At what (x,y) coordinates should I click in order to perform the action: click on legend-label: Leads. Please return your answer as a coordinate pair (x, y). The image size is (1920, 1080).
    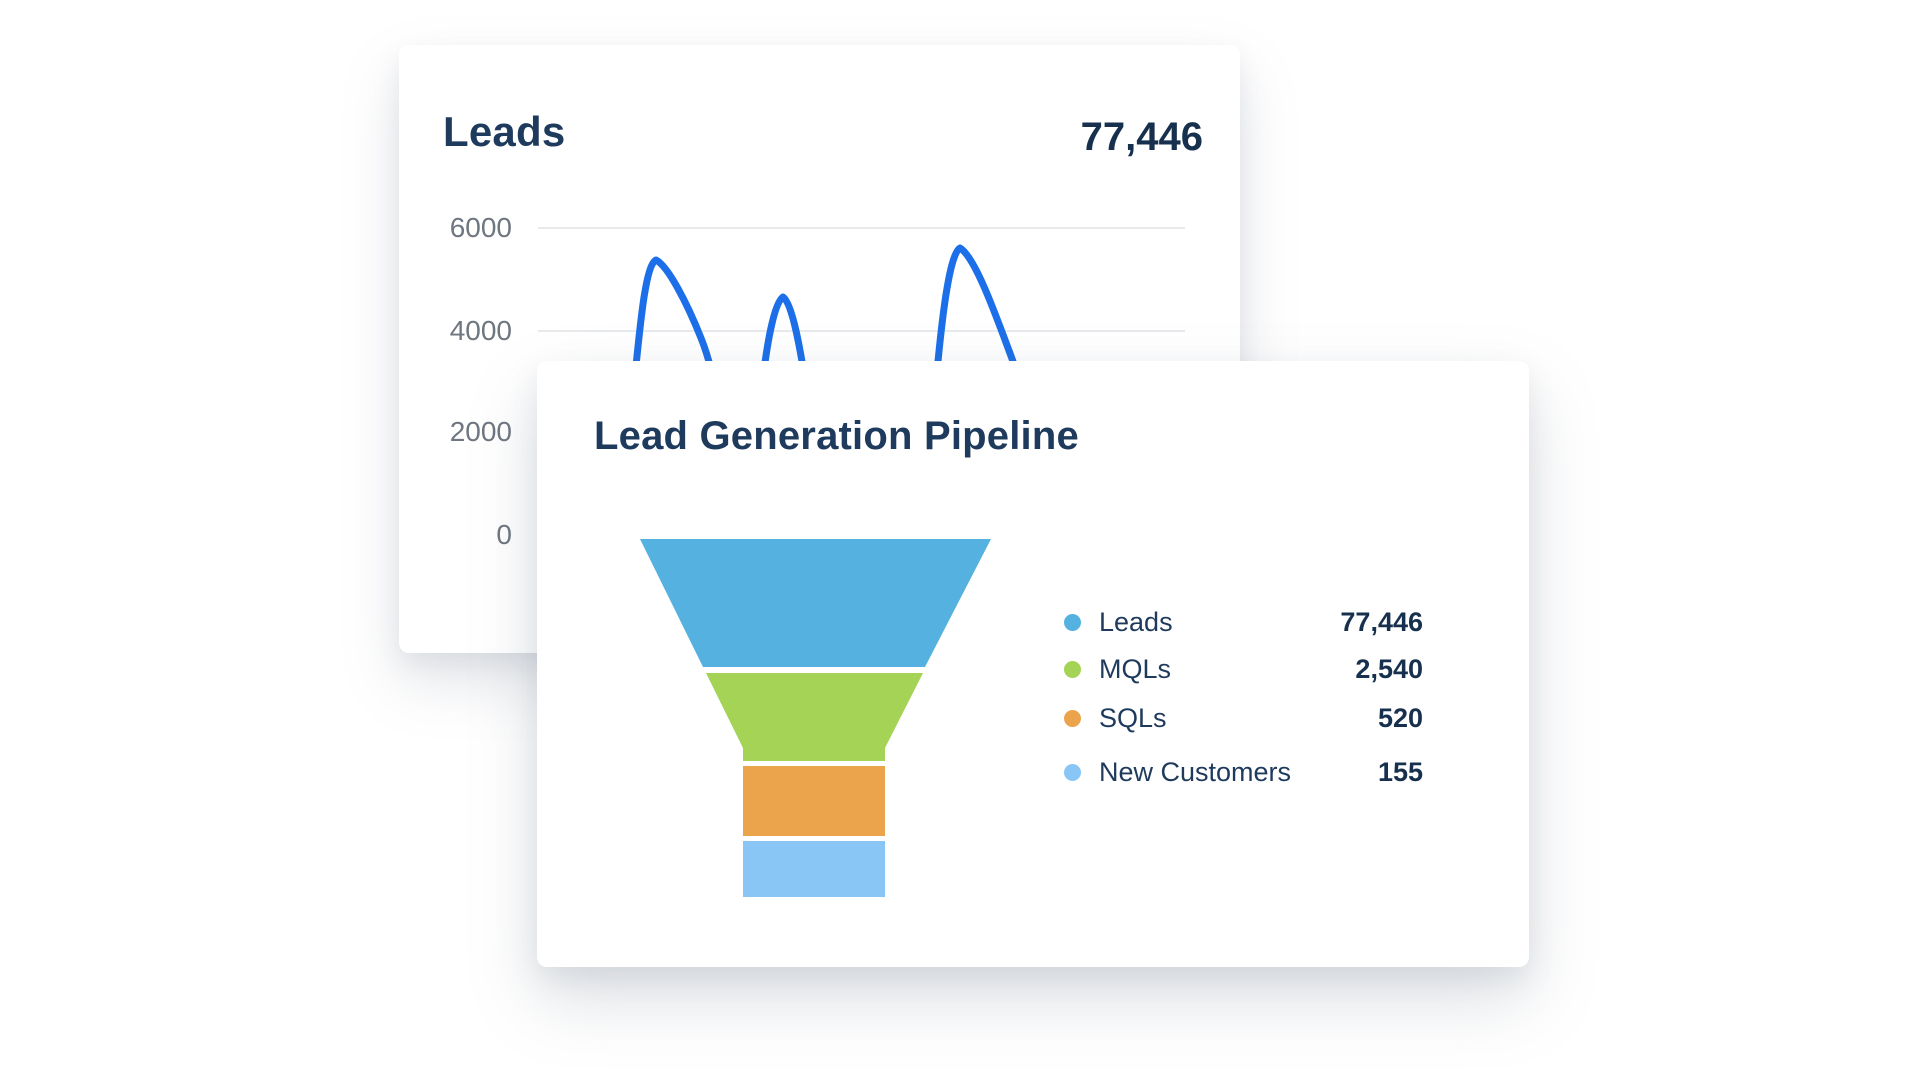
    Looking at the image, I should click on (1136, 621).